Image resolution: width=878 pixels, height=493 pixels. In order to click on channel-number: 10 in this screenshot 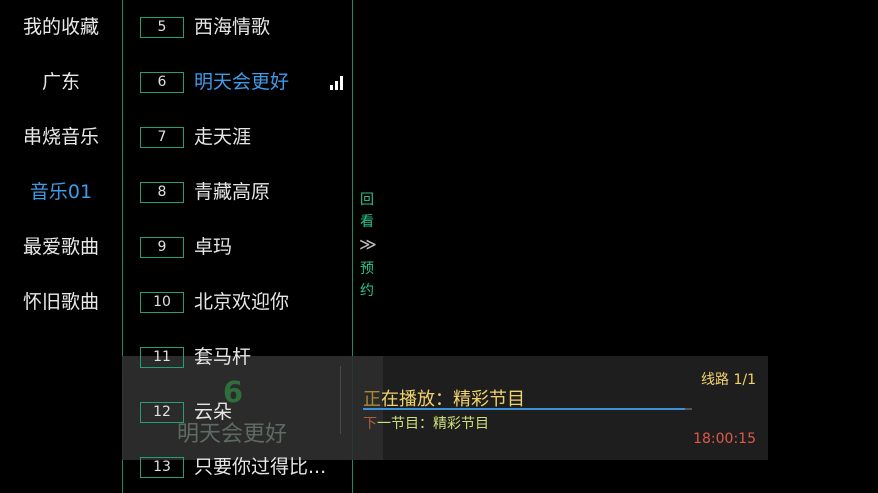, I will do `click(162, 302)`.